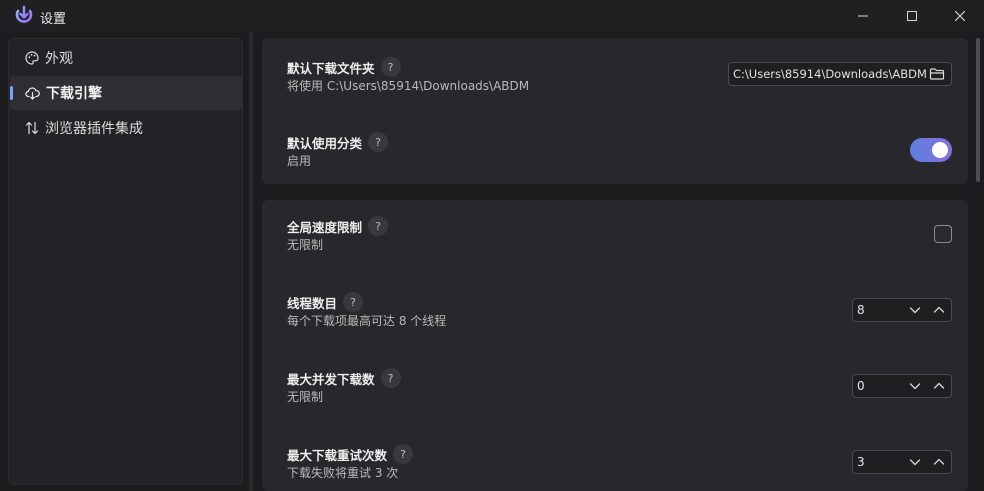 The width and height of the screenshot is (984, 491). Describe the element at coordinates (615, 388) in the screenshot. I see `setting-max-concurrent: 最大并发下载数 ? 无限制 0` at that location.